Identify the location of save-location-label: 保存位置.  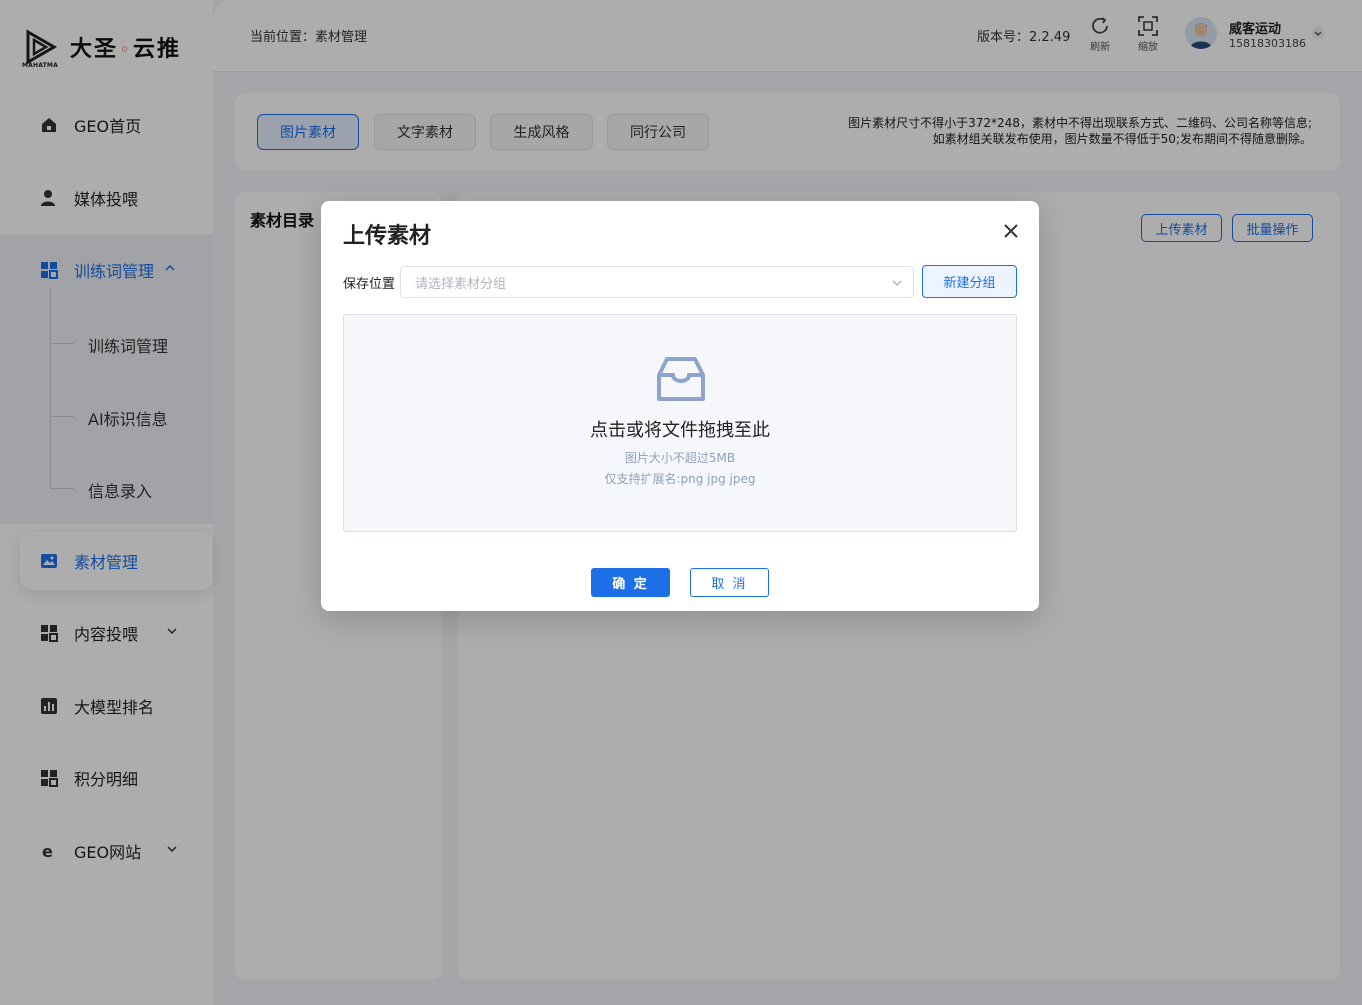
(369, 284).